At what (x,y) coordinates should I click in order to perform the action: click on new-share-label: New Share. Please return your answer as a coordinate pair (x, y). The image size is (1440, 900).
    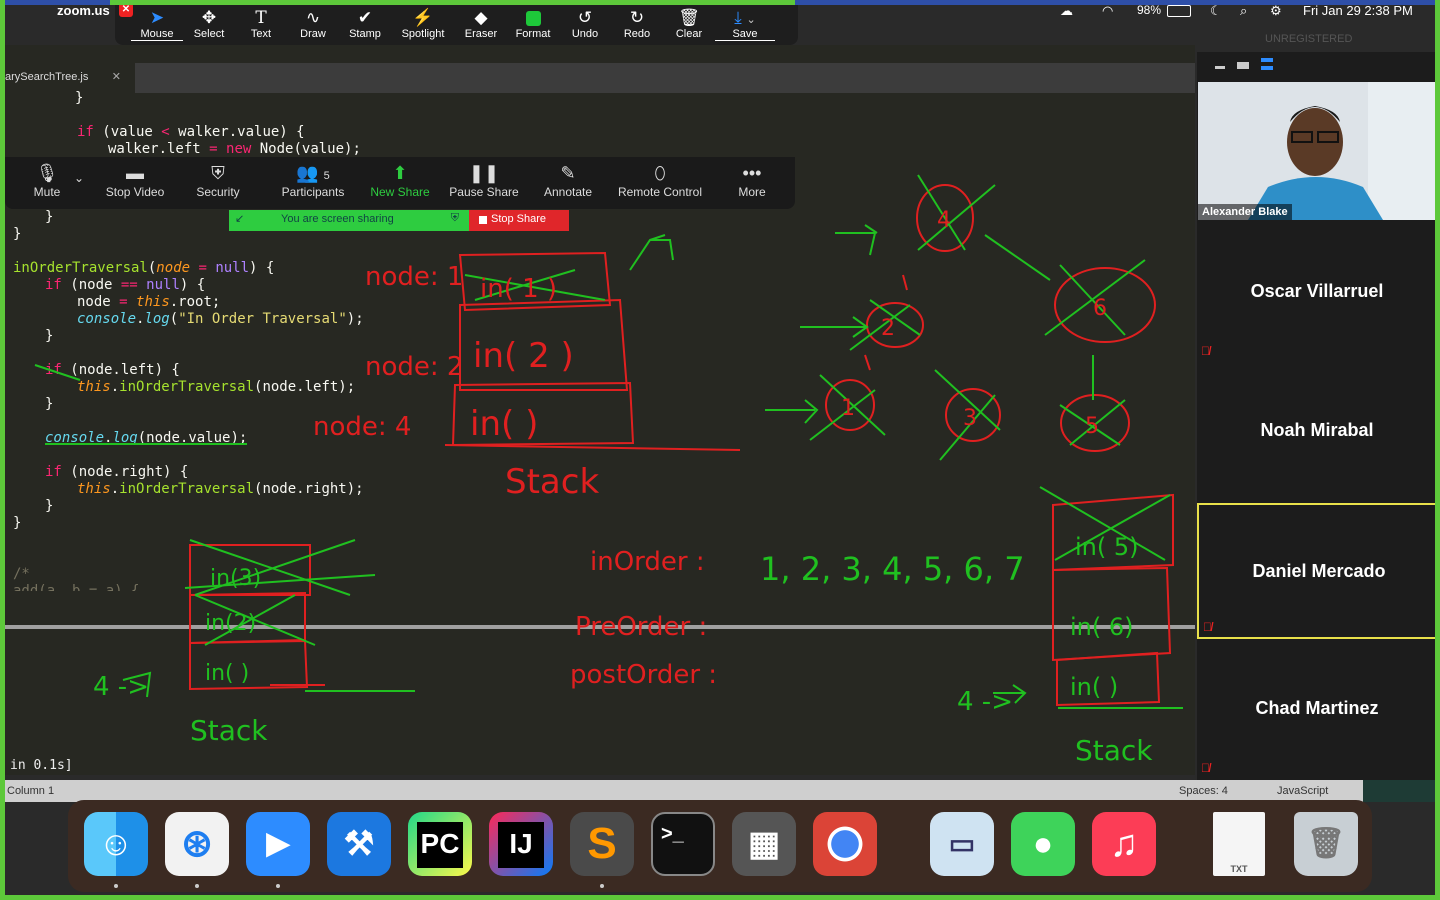
    Looking at the image, I should click on (400, 192).